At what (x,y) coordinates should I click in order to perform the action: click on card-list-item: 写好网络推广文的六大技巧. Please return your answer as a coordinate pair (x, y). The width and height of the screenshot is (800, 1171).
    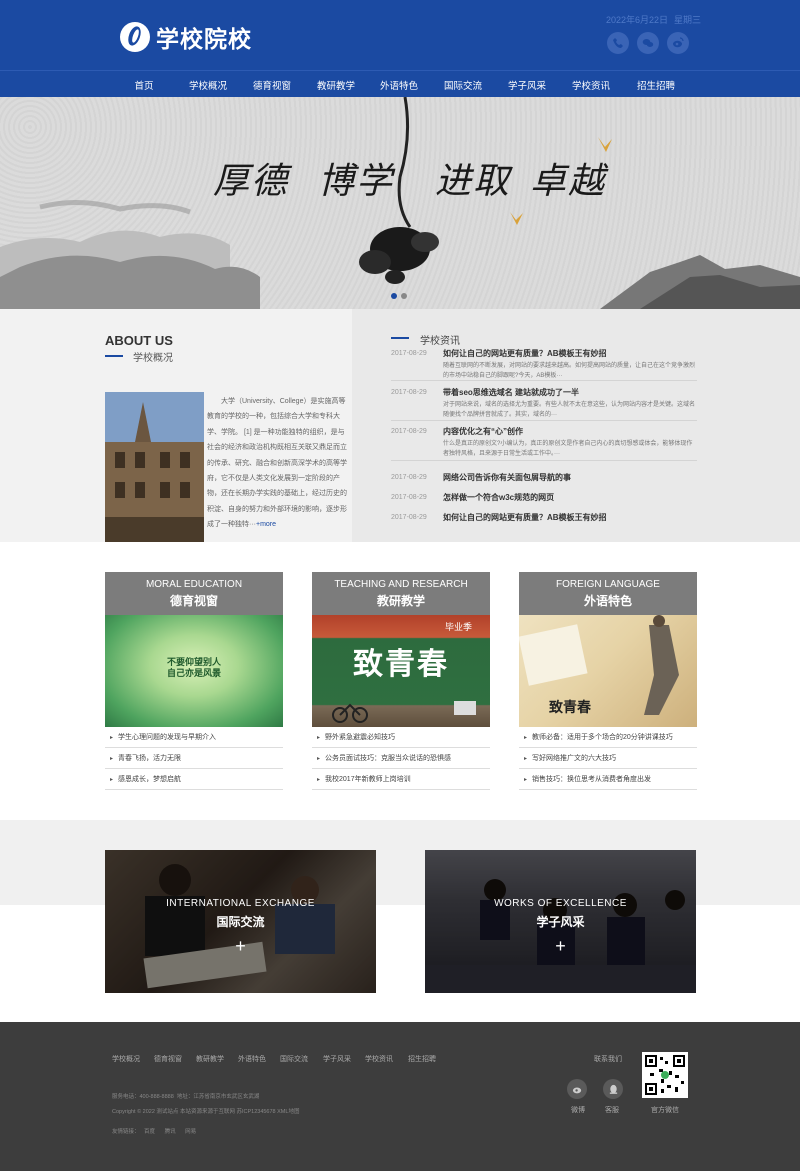
    Looking at the image, I should click on (608, 758).